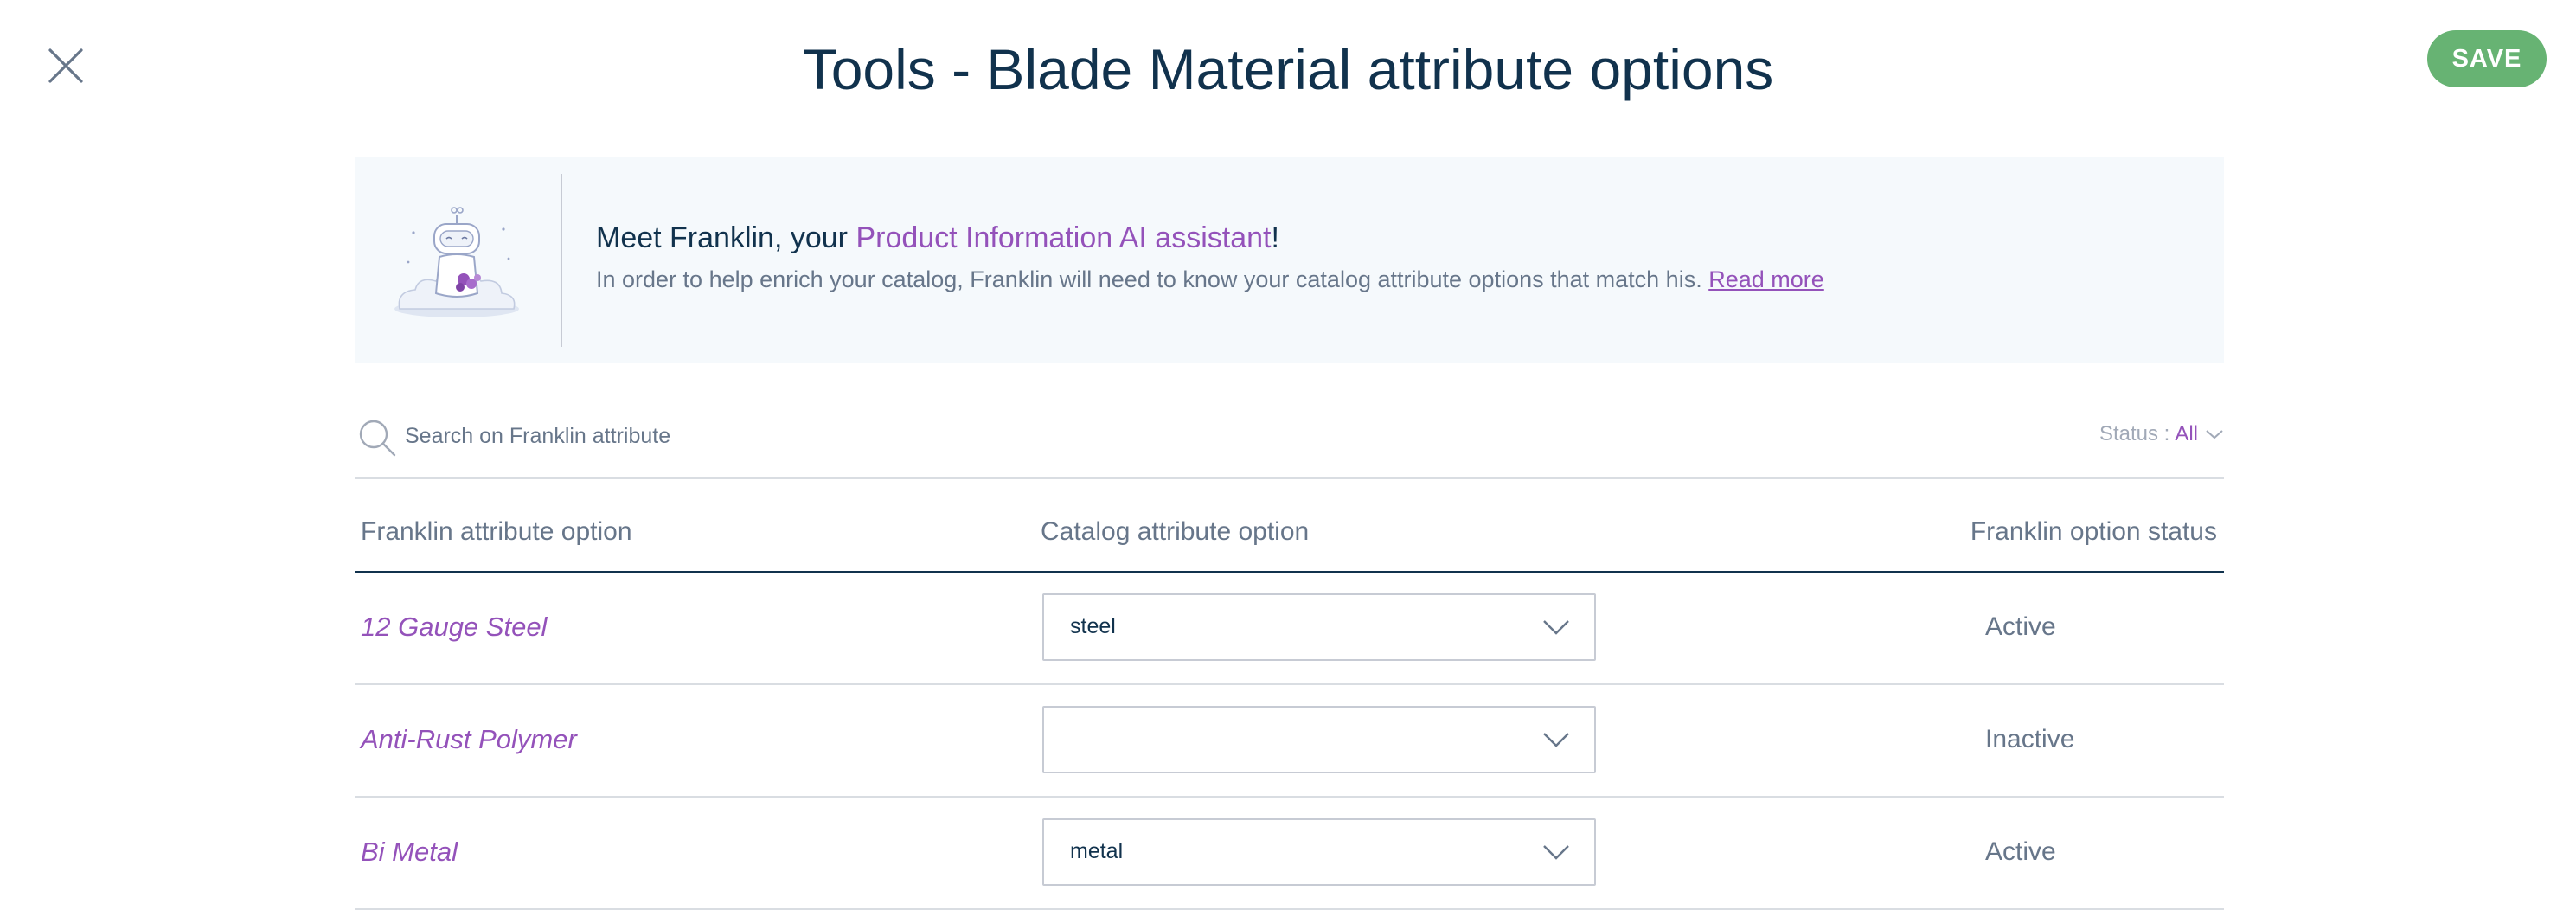 Image resolution: width=2576 pixels, height=910 pixels. What do you see at coordinates (1093, 626) in the screenshot?
I see `catalog-option-value: steel` at bounding box center [1093, 626].